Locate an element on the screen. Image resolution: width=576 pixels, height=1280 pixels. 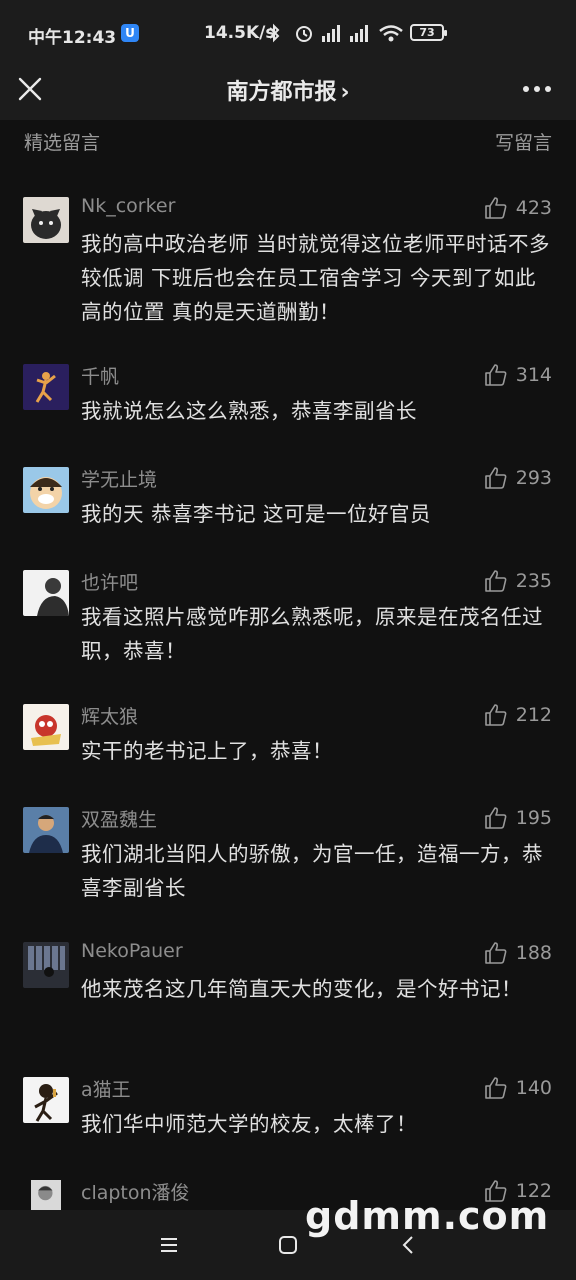
cartoon-avatar is located at coordinates (46, 490).